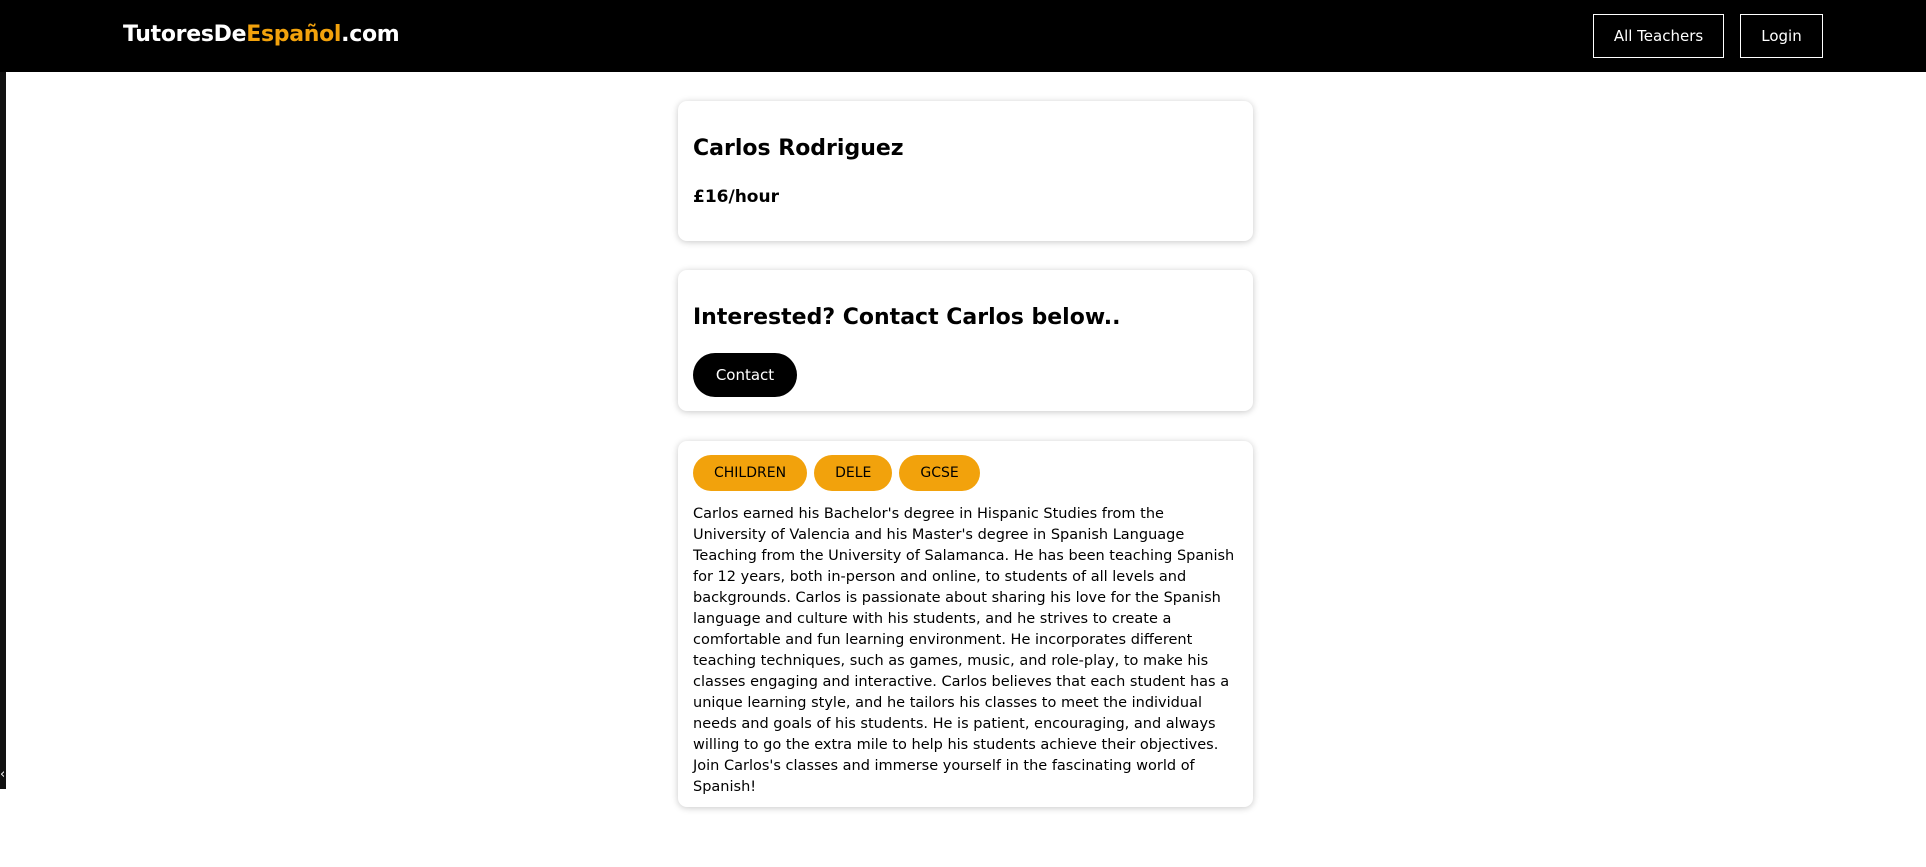 The width and height of the screenshot is (1926, 867). What do you see at coordinates (370, 34) in the screenshot?
I see `logo-text-part3: .com` at bounding box center [370, 34].